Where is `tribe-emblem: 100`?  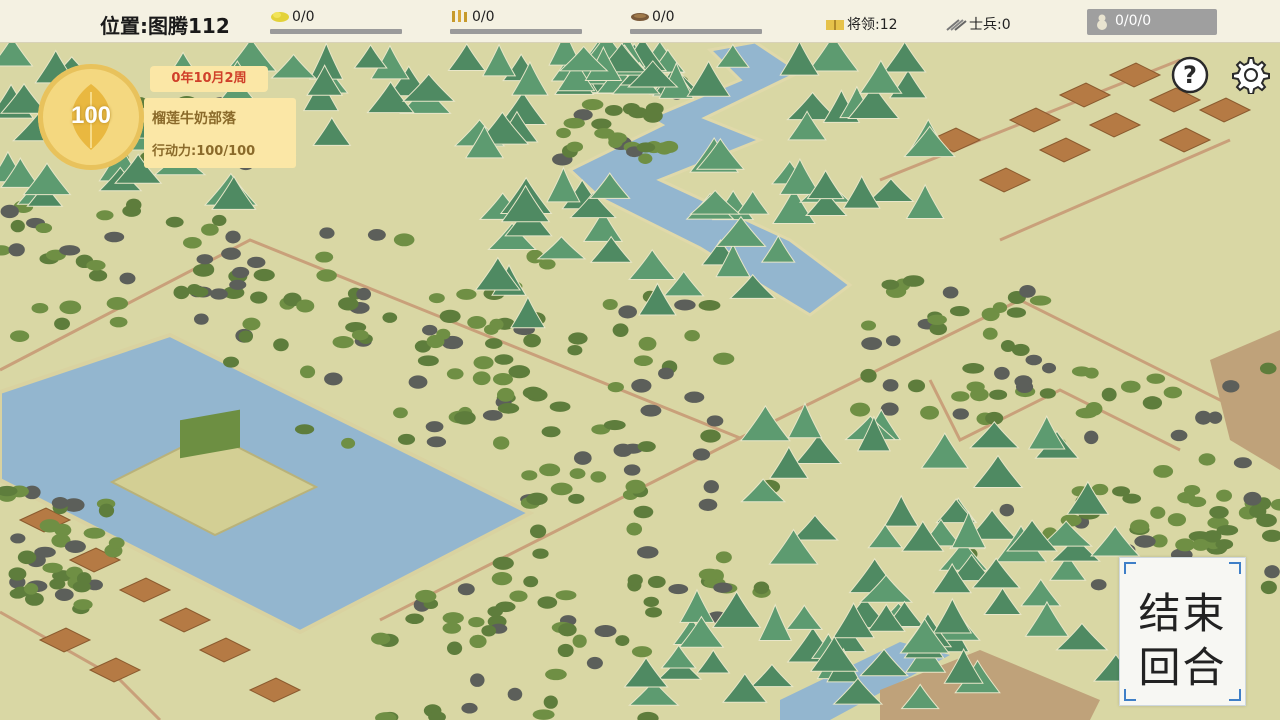
tribe-emblem: 100 is located at coordinates (91, 117).